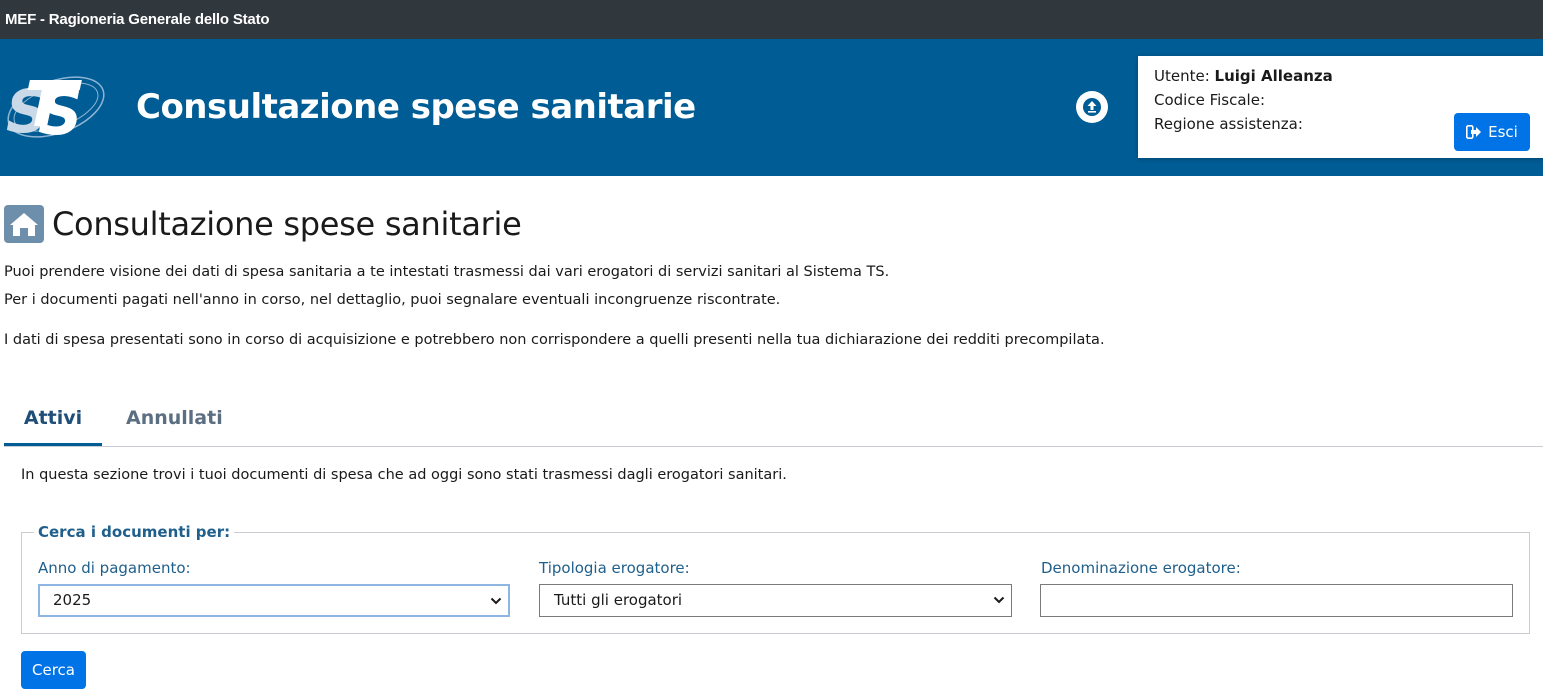 This screenshot has height=700, width=1543. I want to click on codice-fiscale-label: Codice Fiscale:, so click(1209, 100).